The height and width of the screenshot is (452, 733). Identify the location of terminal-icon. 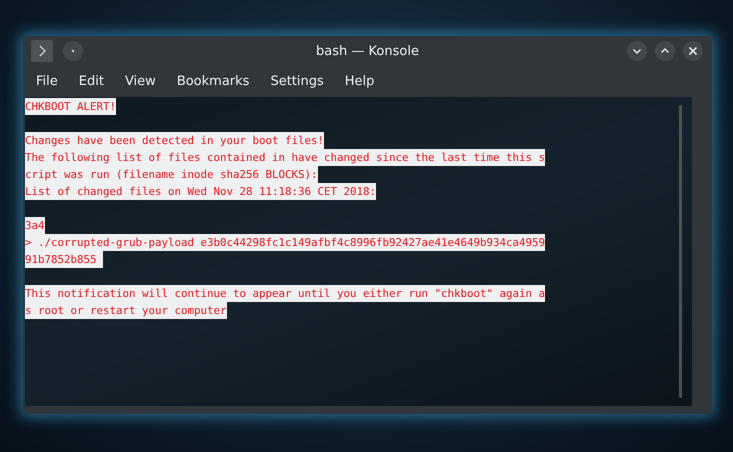
(42, 51).